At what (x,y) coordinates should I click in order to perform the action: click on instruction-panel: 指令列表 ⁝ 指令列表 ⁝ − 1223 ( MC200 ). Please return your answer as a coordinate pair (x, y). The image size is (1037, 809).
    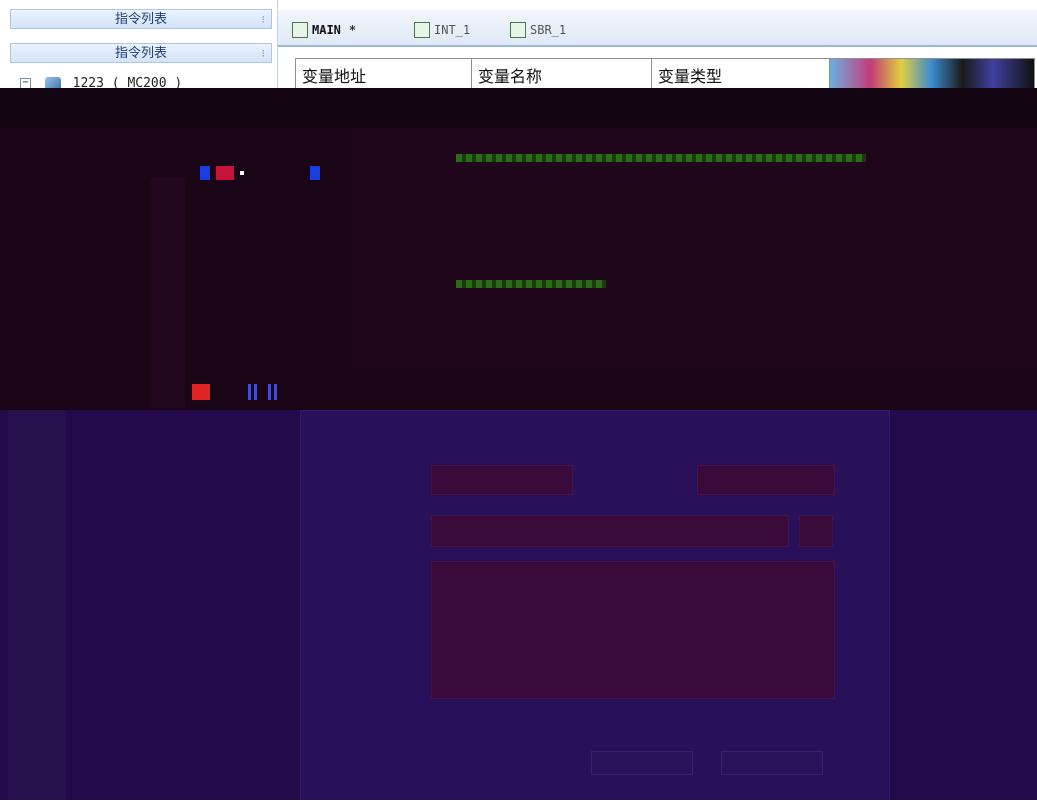
    Looking at the image, I should click on (138, 45).